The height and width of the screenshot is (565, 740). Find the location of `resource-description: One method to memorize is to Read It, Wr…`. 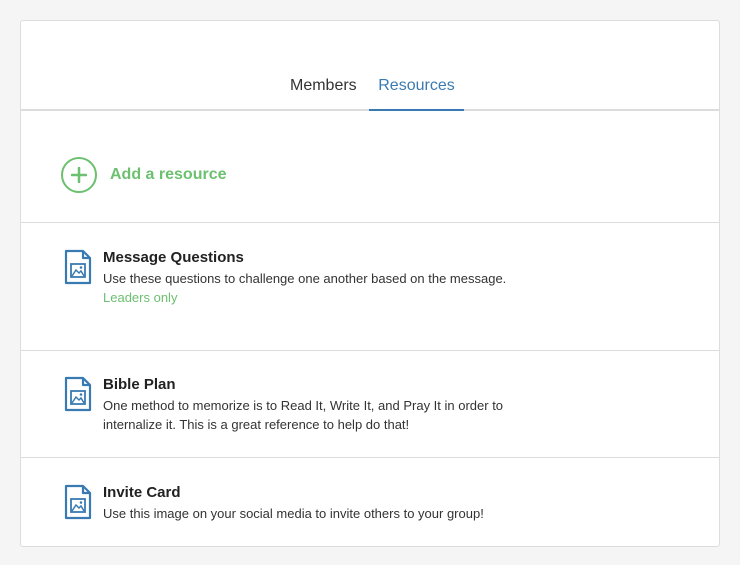

resource-description: One method to memorize is to Read It, Wr… is located at coordinates (303, 415).